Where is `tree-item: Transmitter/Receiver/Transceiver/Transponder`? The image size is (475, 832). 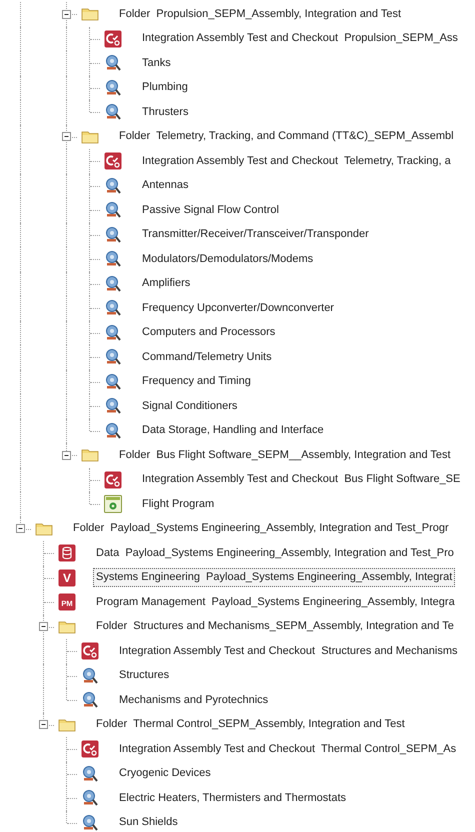
tree-item: Transmitter/Receiver/Transceiver/Transponder is located at coordinates (255, 234).